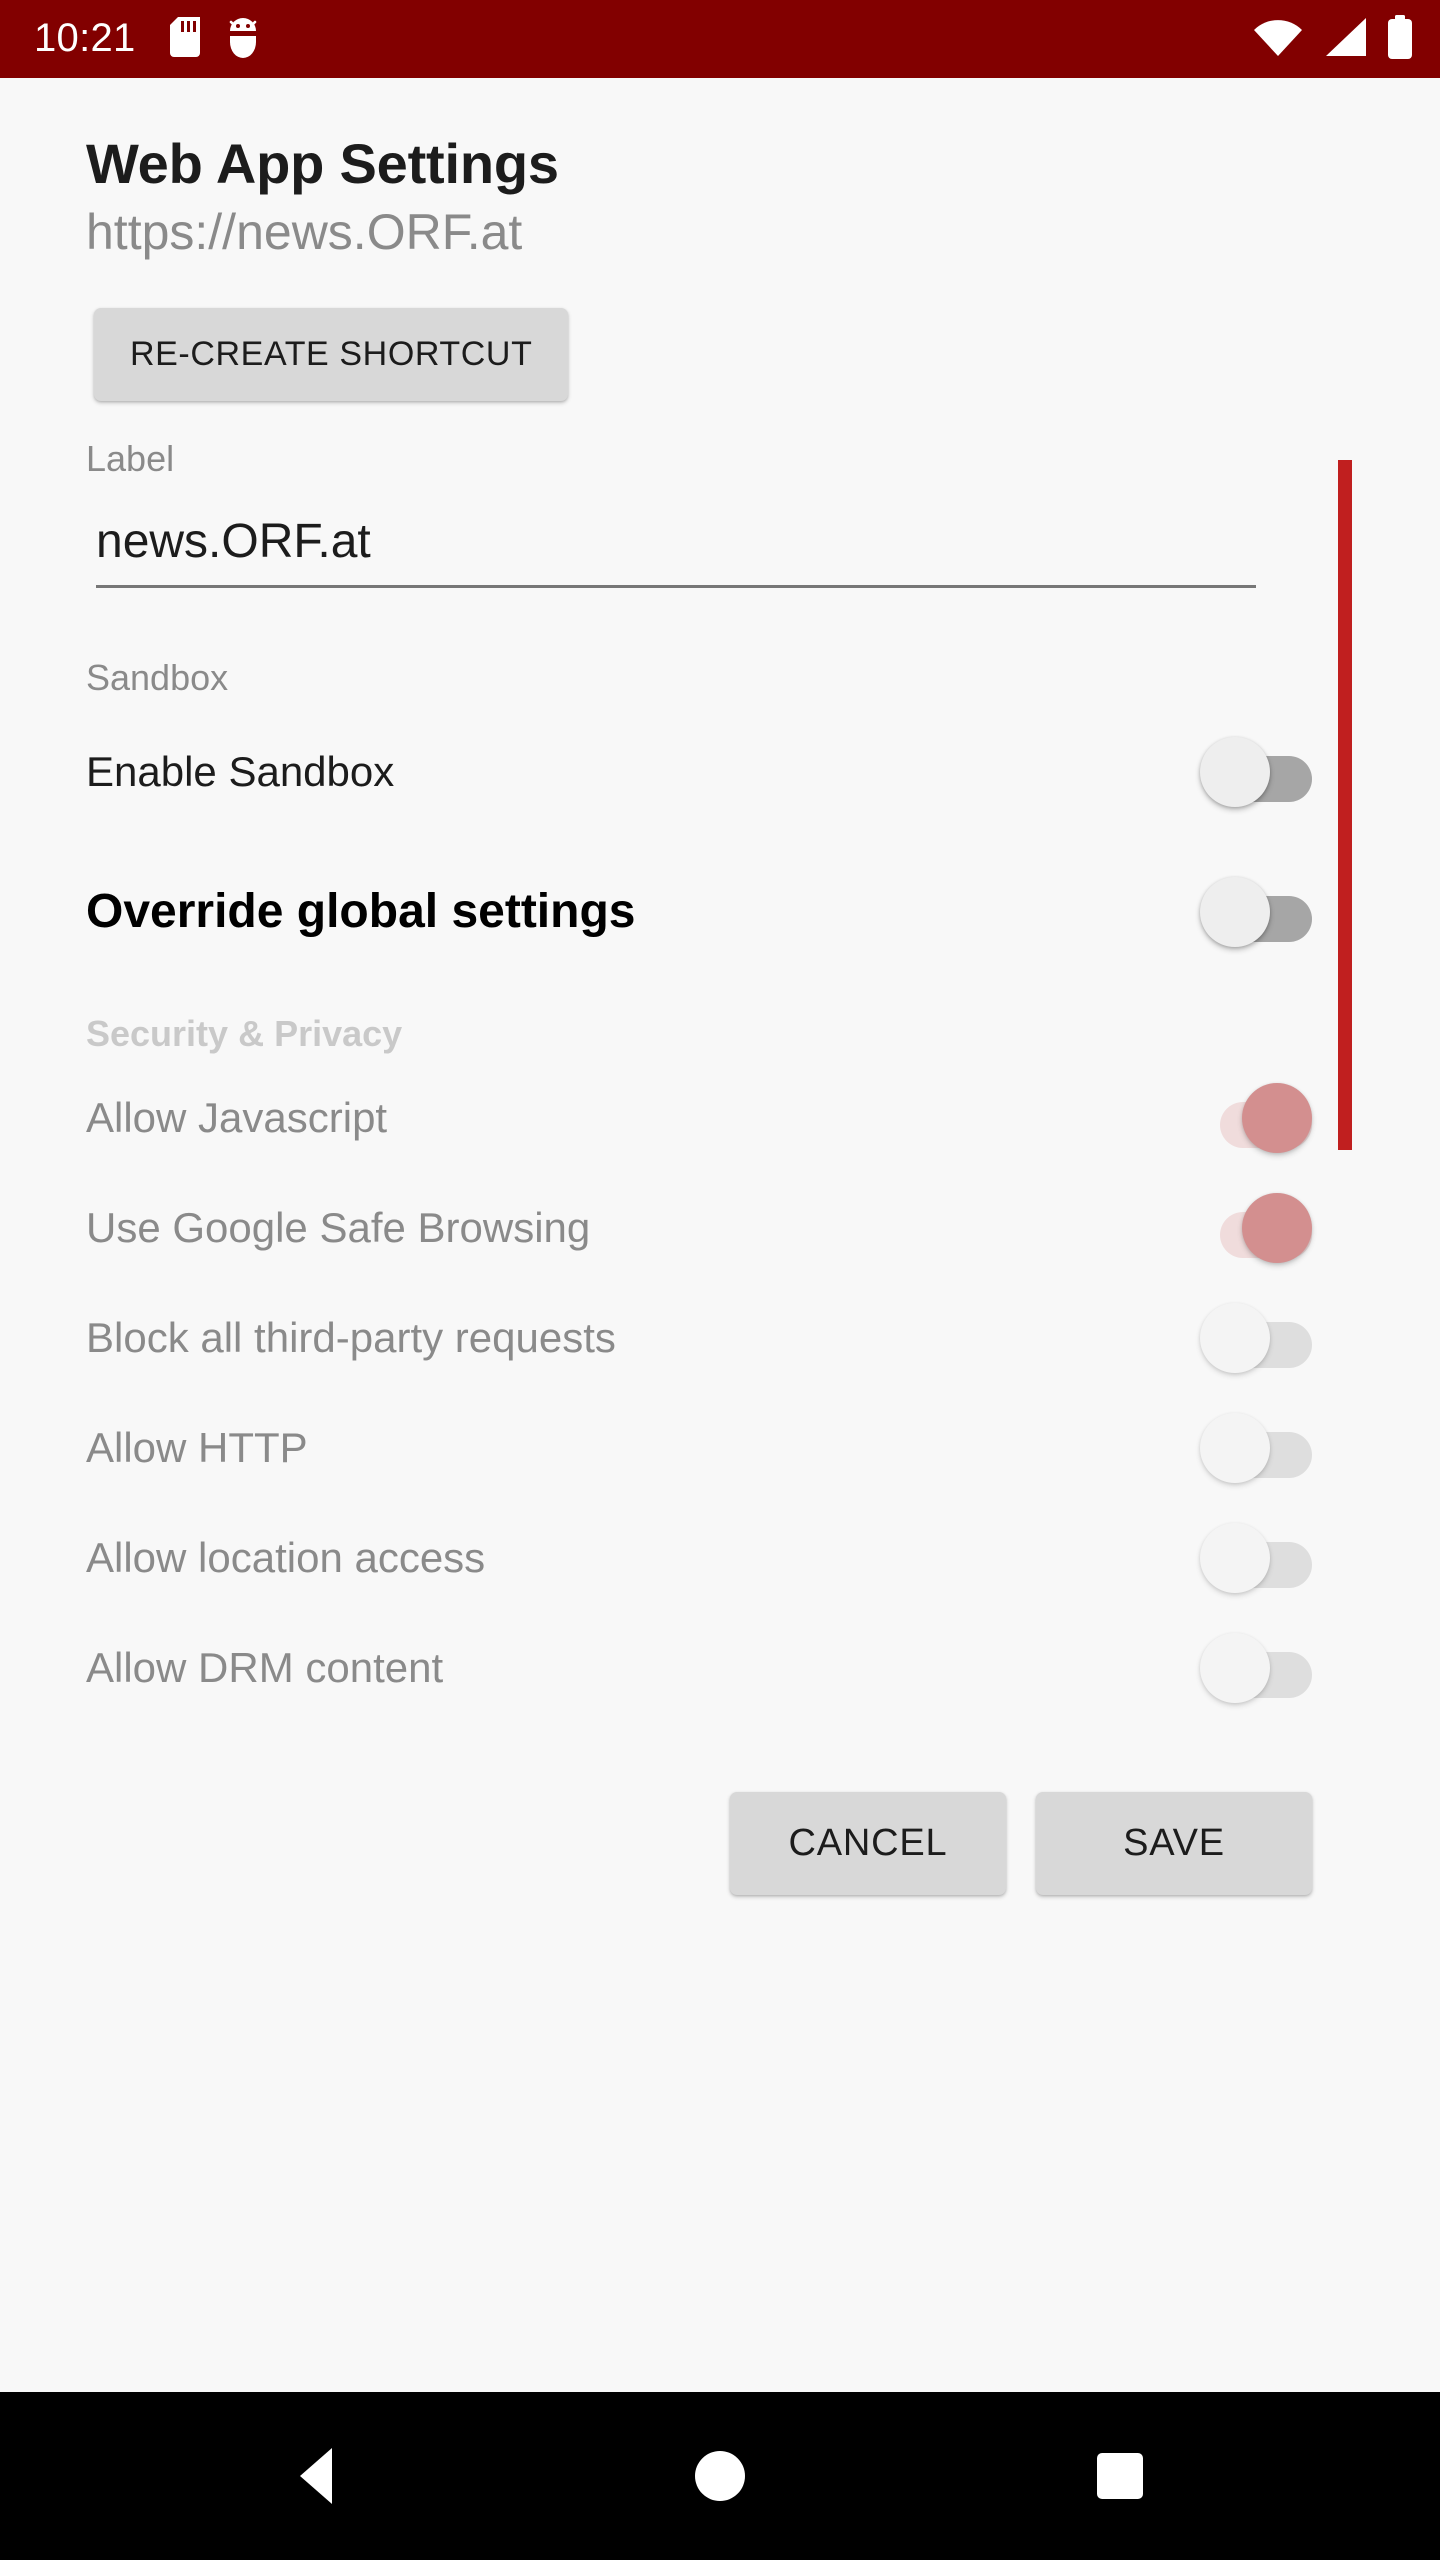  What do you see at coordinates (237, 1117) in the screenshot?
I see `row-label-allow-javascript: Allow Javascript` at bounding box center [237, 1117].